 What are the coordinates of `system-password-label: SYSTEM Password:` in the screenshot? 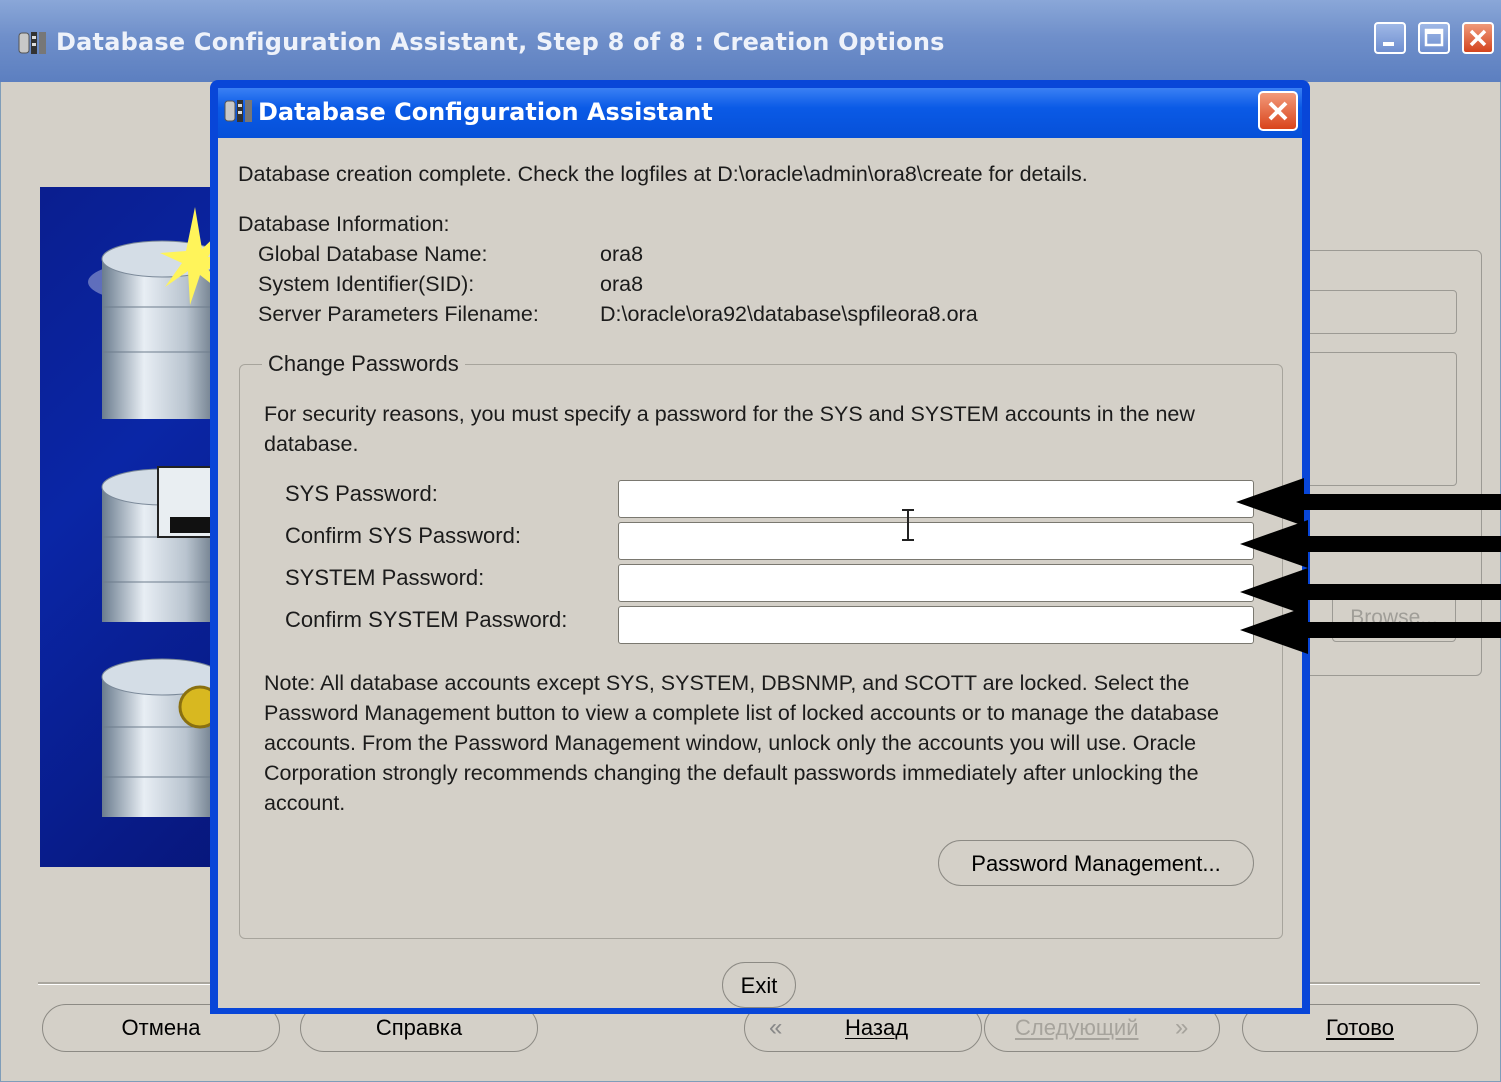 It's located at (385, 577).